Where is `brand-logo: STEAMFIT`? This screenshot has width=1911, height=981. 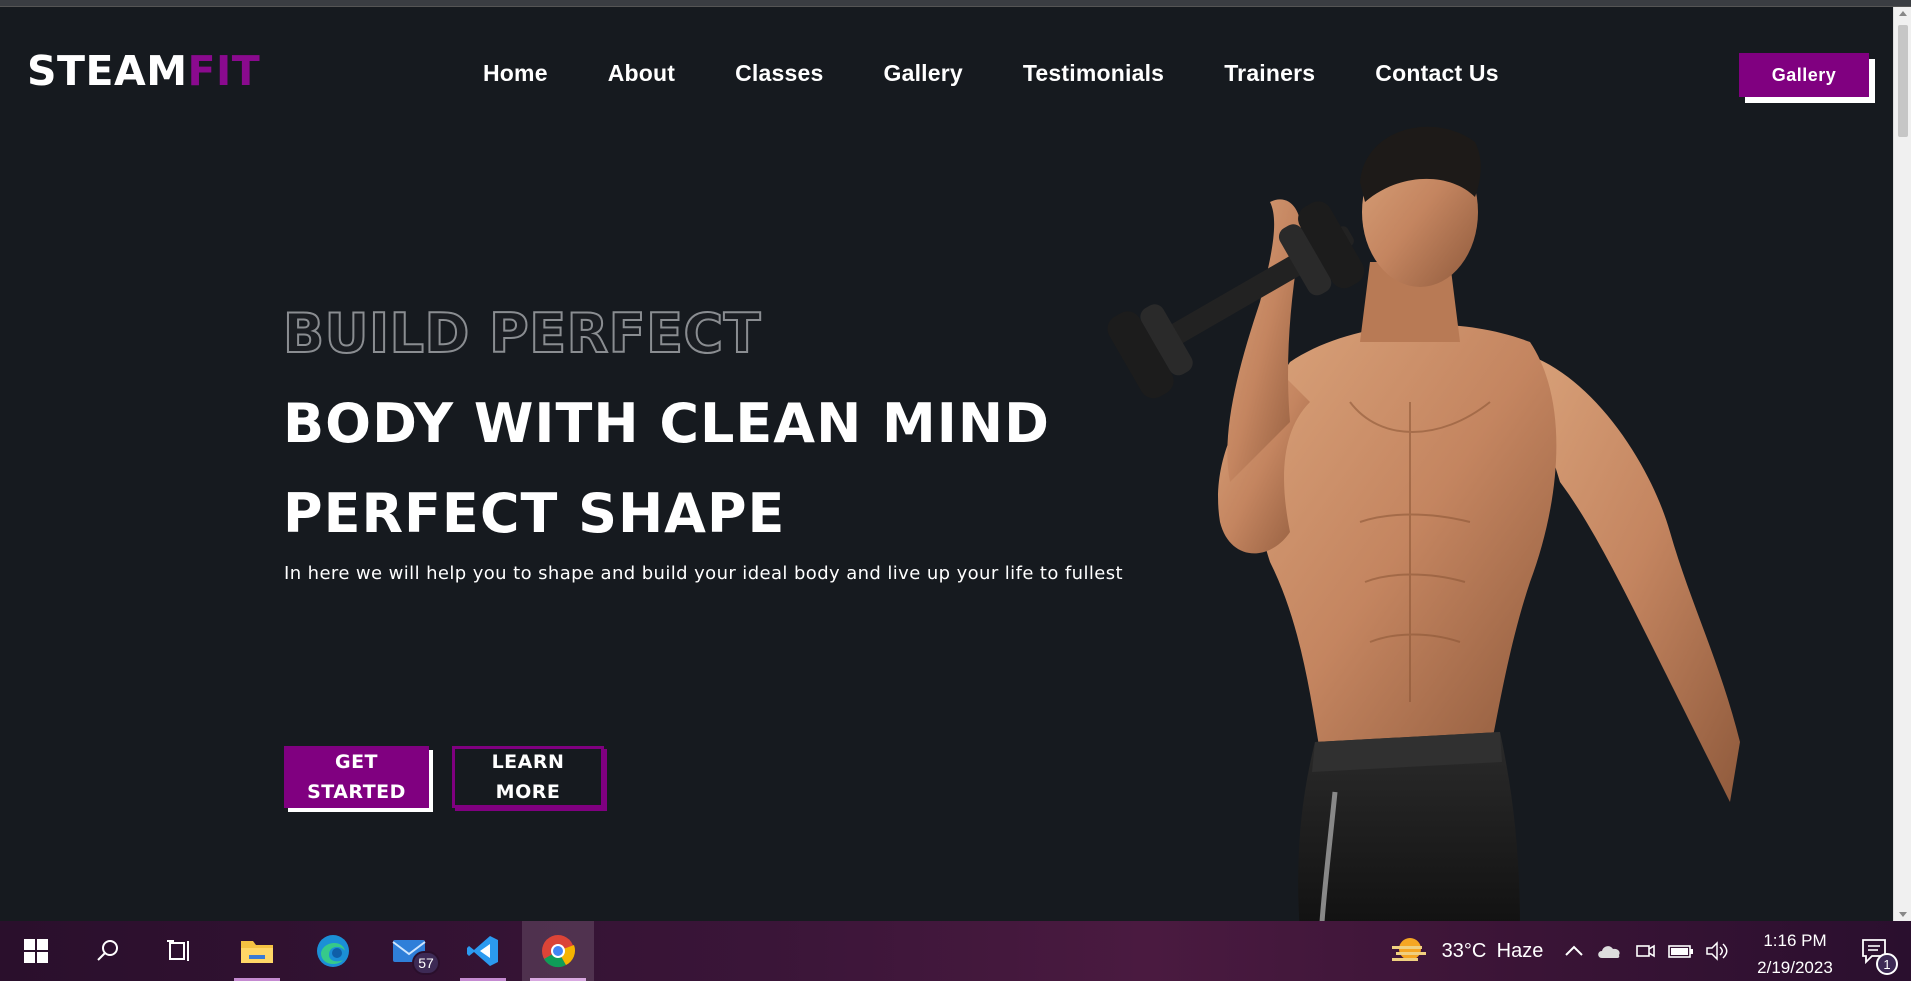 brand-logo: STEAMFIT is located at coordinates (143, 71).